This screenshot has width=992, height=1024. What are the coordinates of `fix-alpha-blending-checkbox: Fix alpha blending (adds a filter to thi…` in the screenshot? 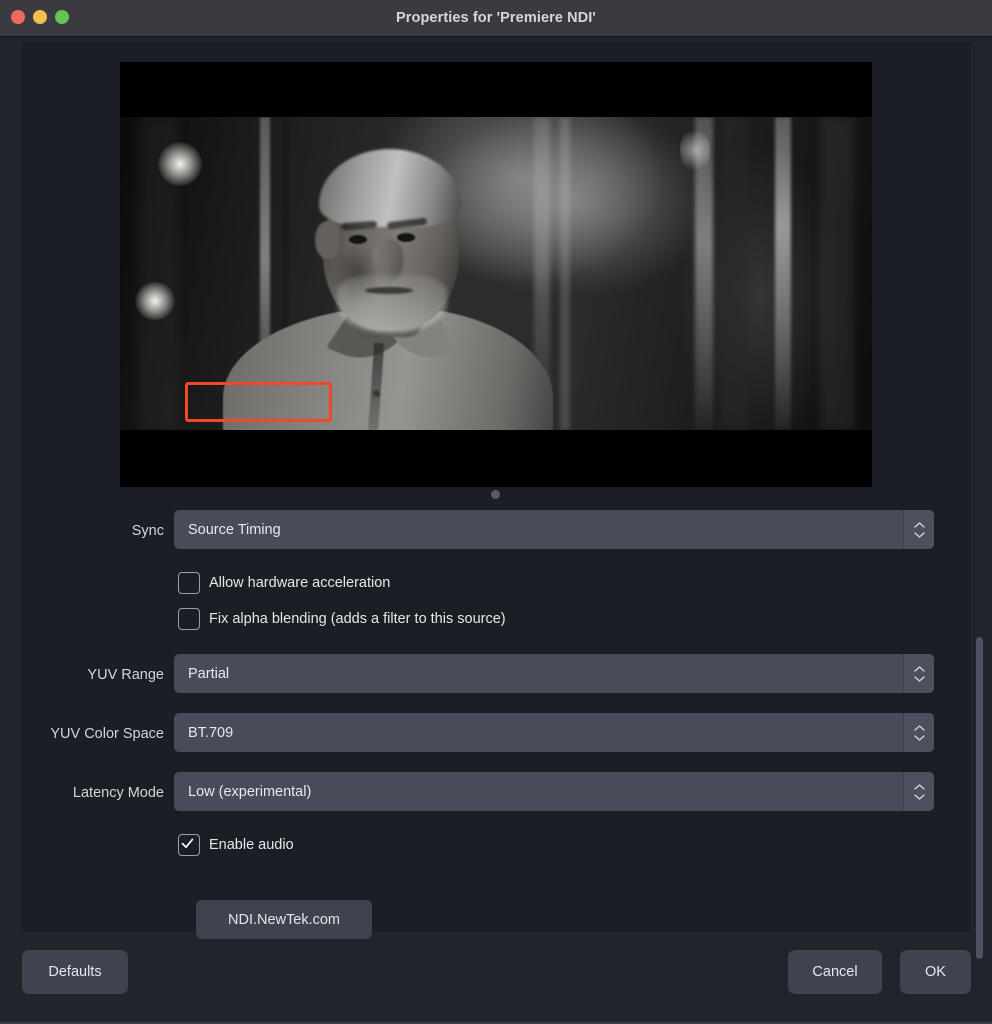 It's located at (342, 619).